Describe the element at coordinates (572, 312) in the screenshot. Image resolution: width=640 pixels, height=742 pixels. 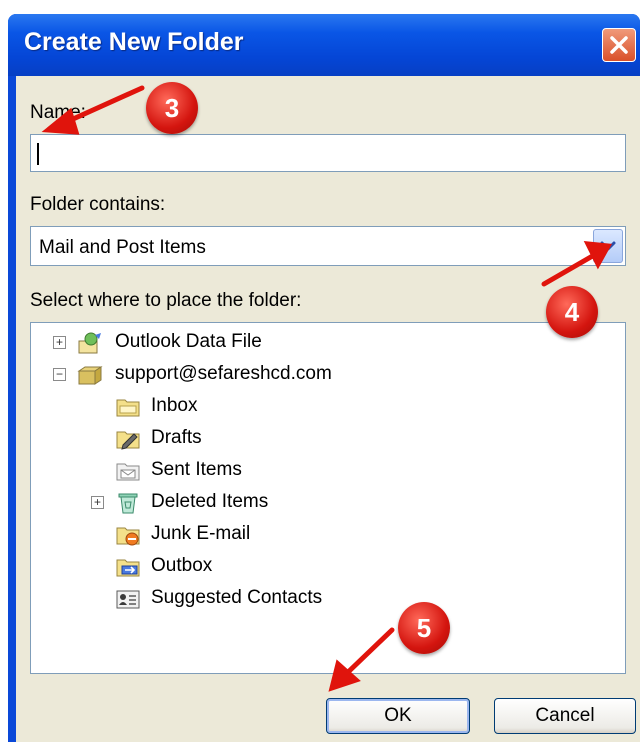
I see `step-badge-4: 4` at that location.